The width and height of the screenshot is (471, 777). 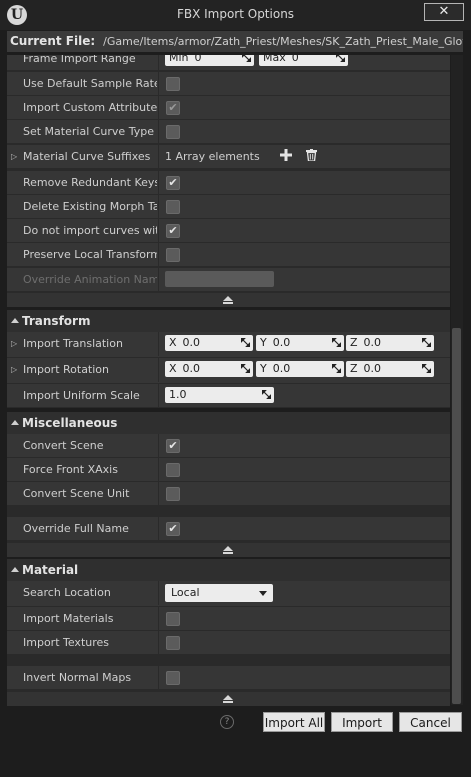 What do you see at coordinates (390, 343) in the screenshot?
I see `translation-z-field: Z 0.0` at bounding box center [390, 343].